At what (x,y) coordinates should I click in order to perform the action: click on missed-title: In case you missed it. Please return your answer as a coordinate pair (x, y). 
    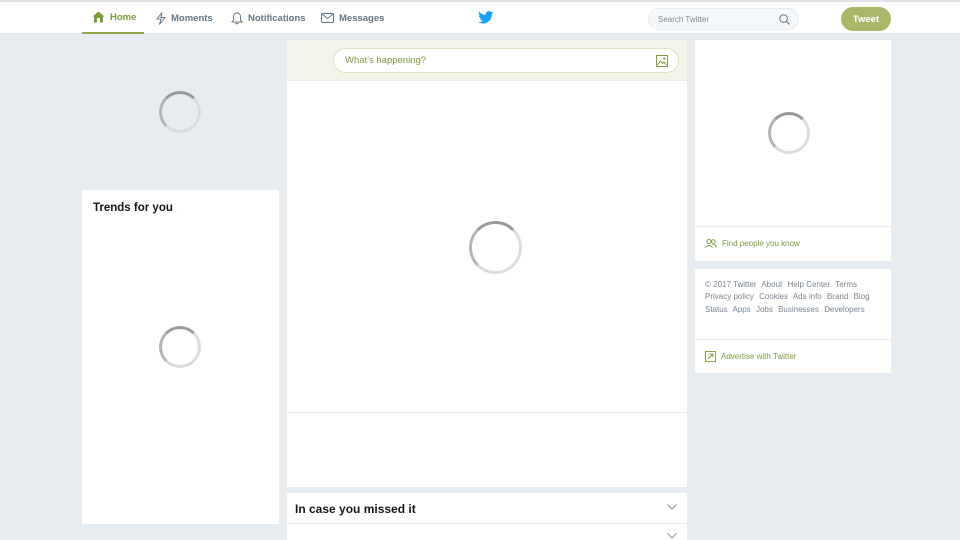
    Looking at the image, I should click on (355, 509).